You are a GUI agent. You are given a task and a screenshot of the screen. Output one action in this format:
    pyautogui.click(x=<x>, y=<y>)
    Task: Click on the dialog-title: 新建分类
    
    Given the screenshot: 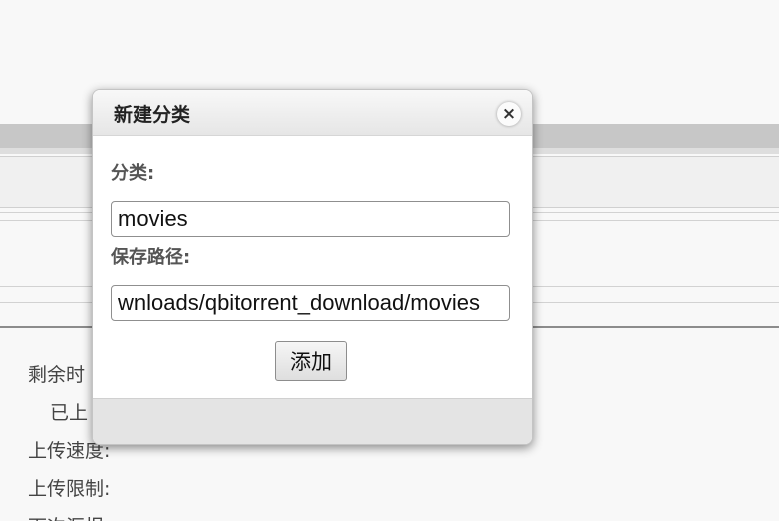 What is the action you would take?
    pyautogui.click(x=152, y=115)
    